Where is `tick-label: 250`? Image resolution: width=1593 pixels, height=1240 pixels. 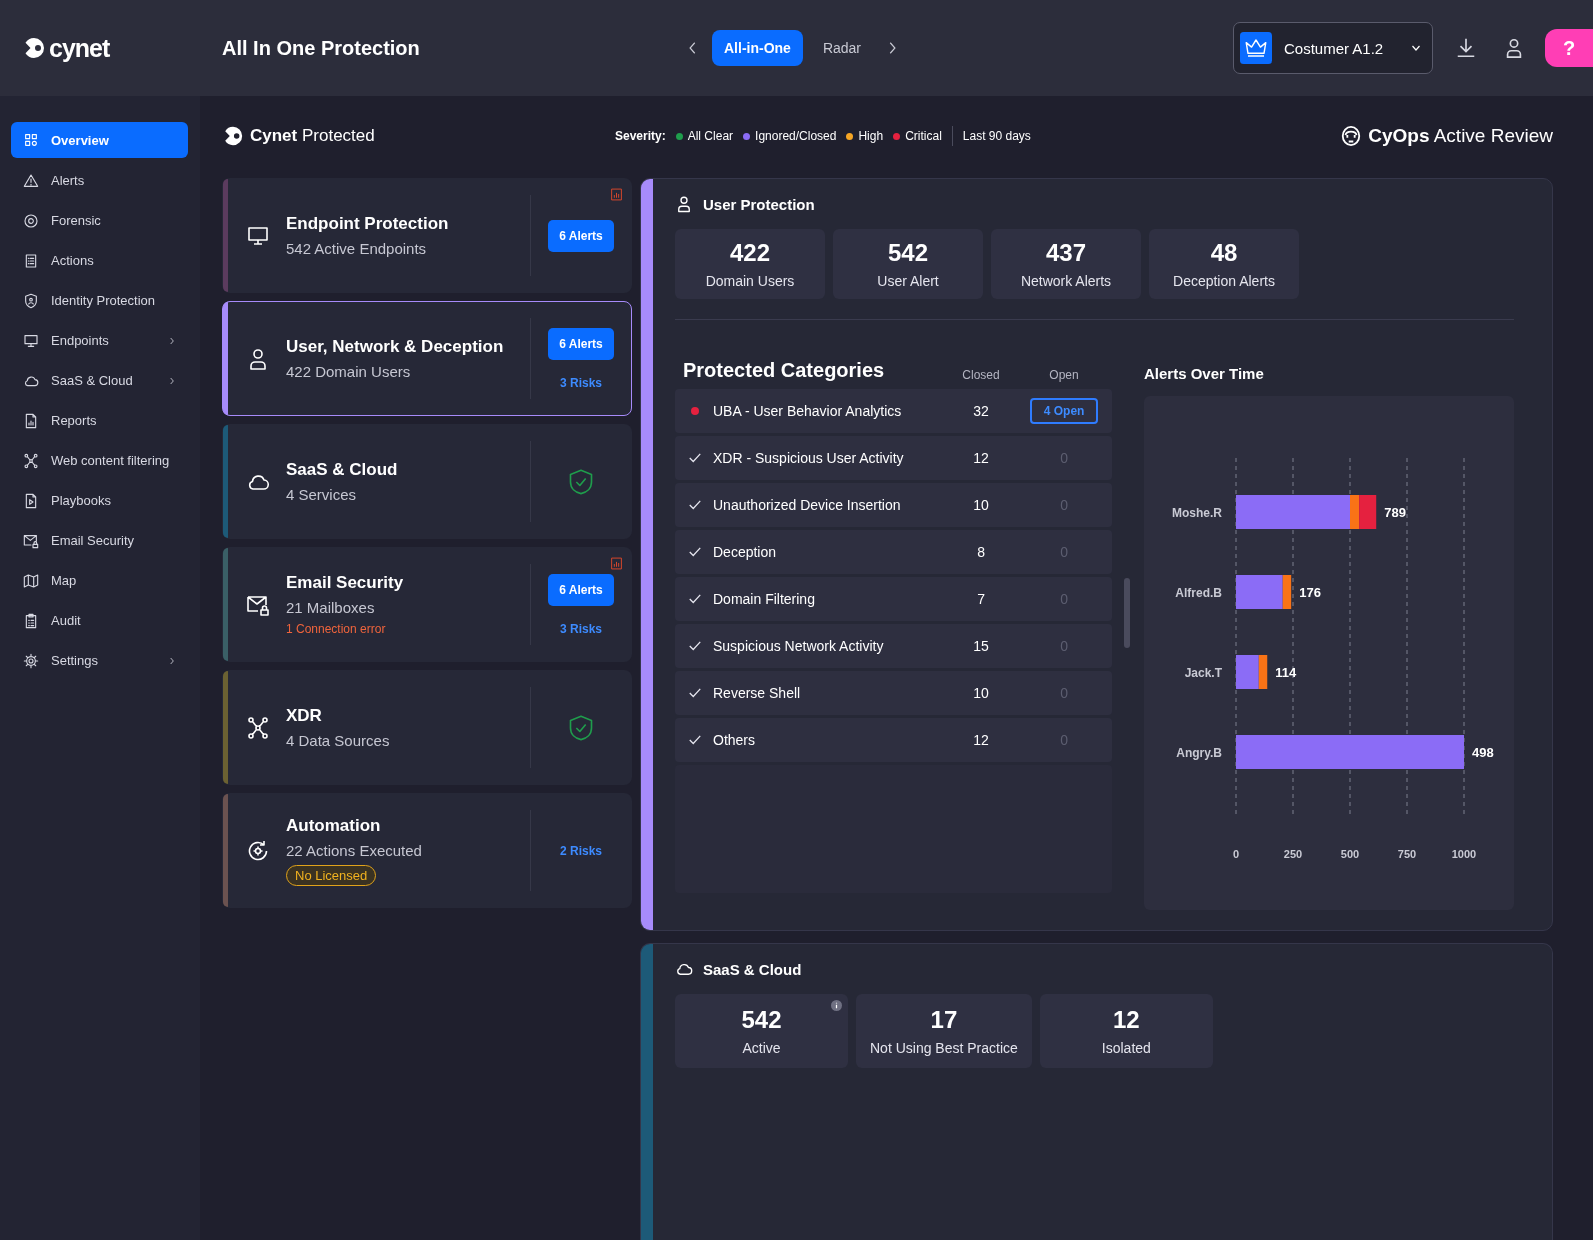
tick-label: 250 is located at coordinates (1293, 854).